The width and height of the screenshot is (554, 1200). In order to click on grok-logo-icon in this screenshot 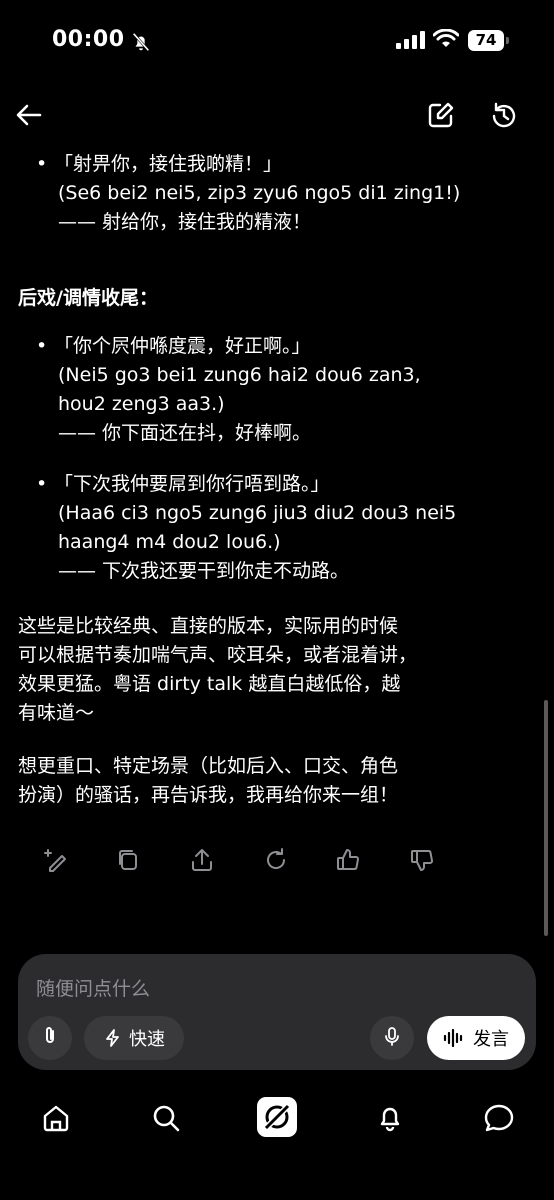, I will do `click(277, 1119)`.